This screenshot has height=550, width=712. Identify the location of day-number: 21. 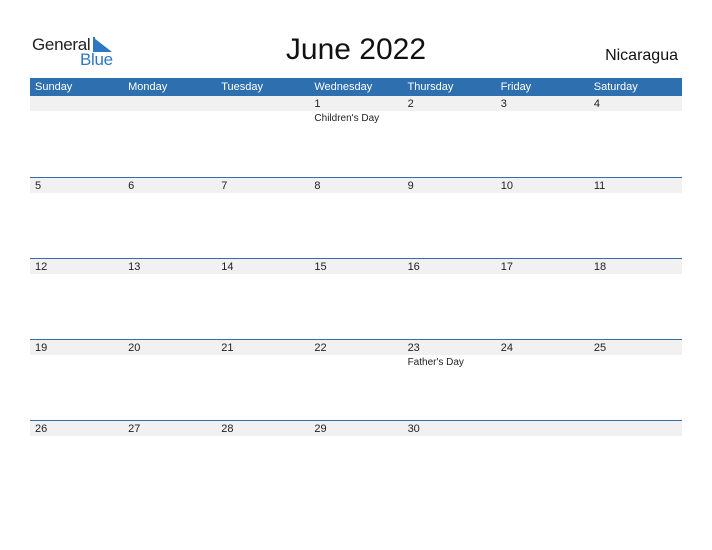
(227, 348).